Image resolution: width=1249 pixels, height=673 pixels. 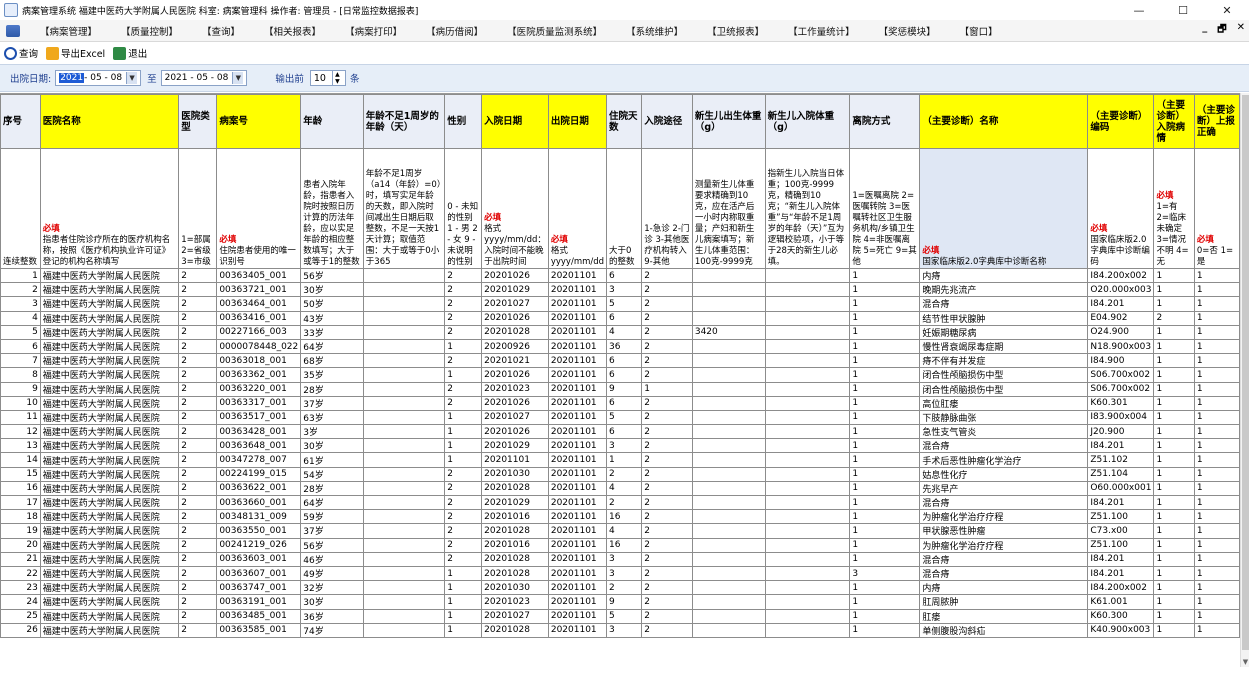 What do you see at coordinates (20, 588) in the screenshot?
I see `table-cell: 23` at bounding box center [20, 588].